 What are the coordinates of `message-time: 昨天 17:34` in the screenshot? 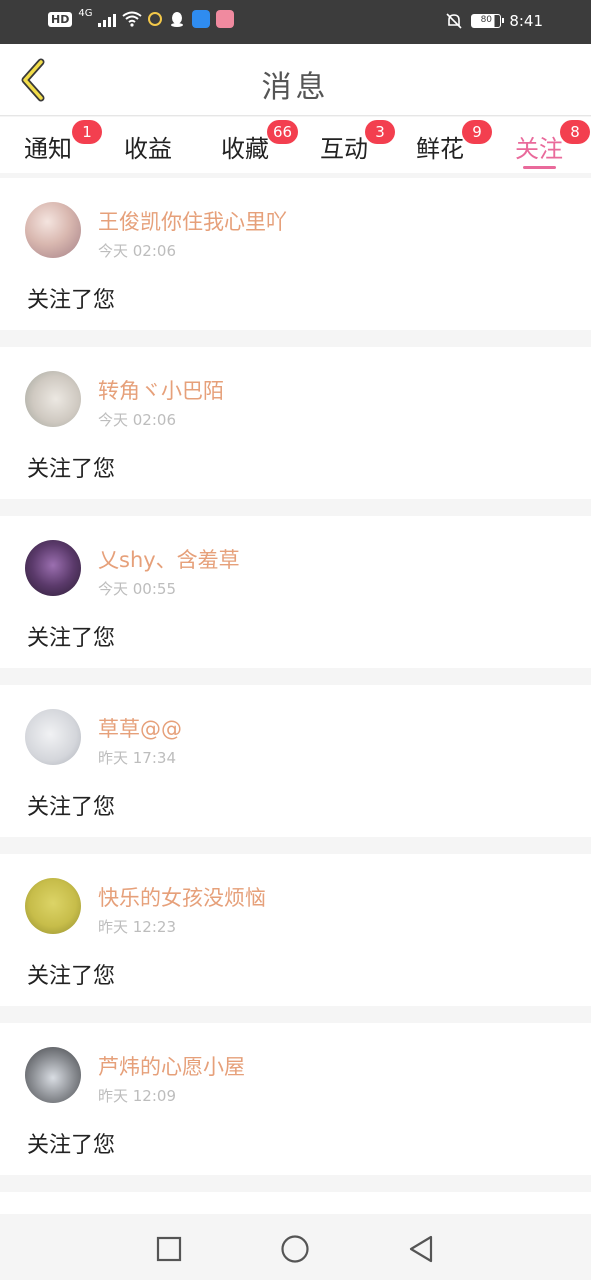 It's located at (137, 758).